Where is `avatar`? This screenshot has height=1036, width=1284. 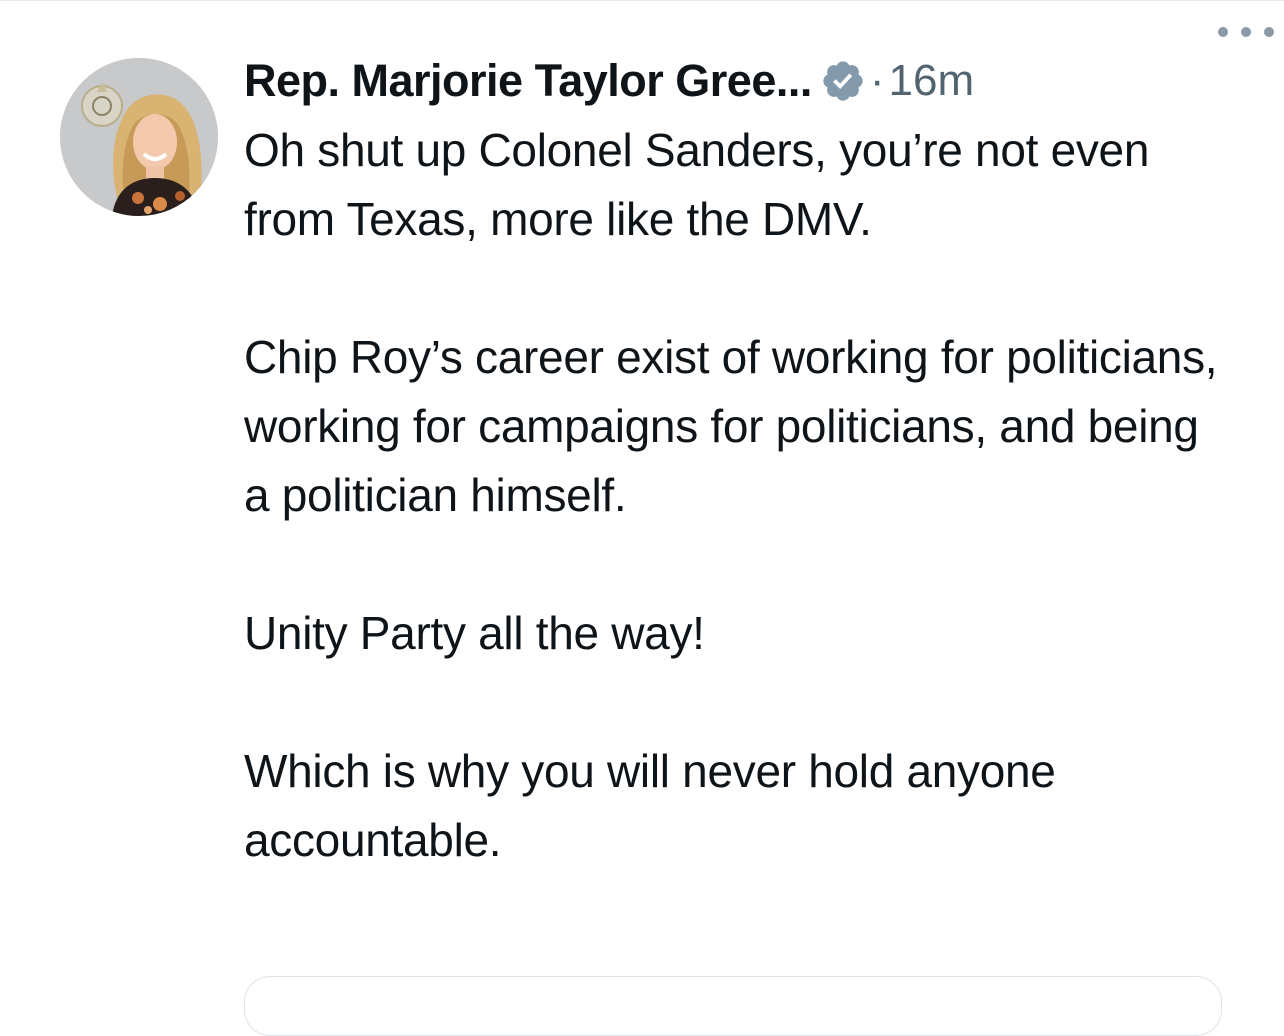
avatar is located at coordinates (139, 137).